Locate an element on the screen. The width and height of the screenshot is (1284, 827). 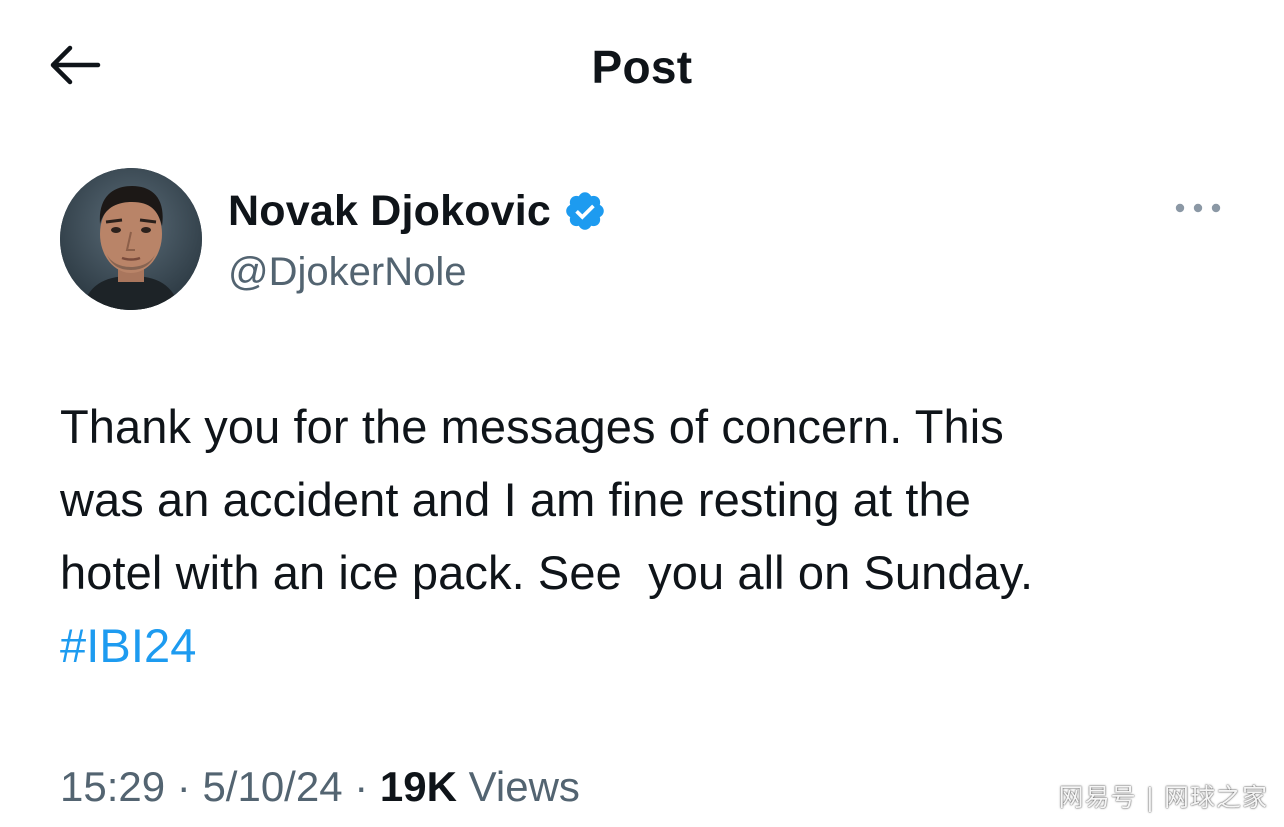
more-horizontal-icon is located at coordinates (1198, 210).